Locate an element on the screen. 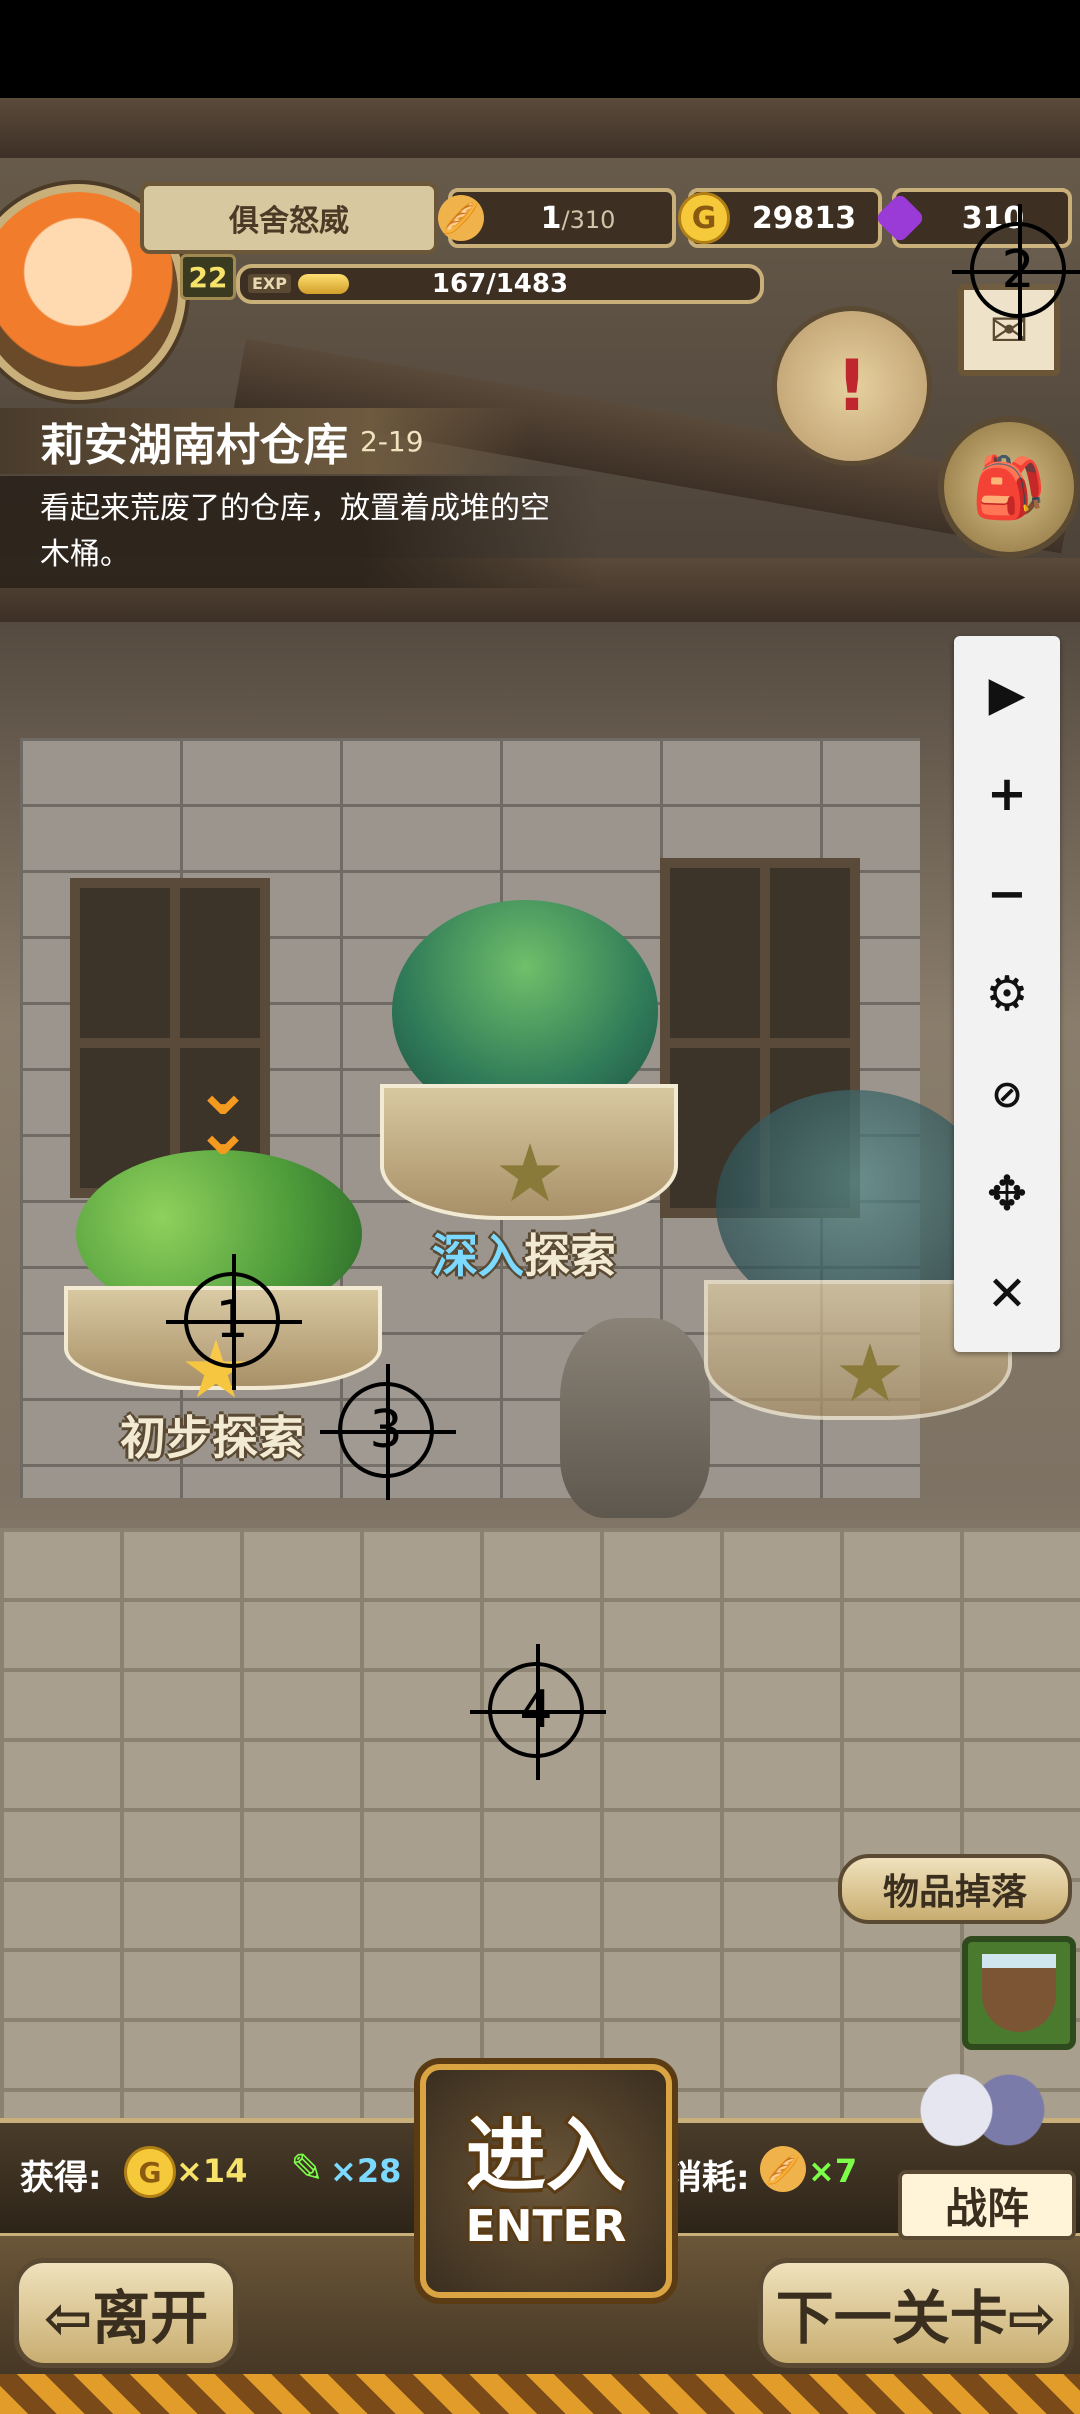  stamina-value: 1/310 is located at coordinates (578, 218).